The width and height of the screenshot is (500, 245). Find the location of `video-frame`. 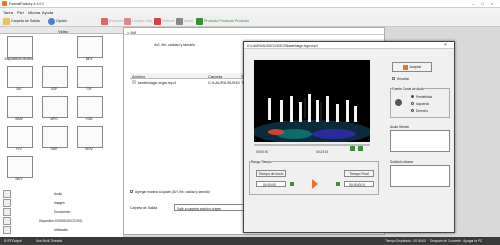

video-frame is located at coordinates (312, 101).